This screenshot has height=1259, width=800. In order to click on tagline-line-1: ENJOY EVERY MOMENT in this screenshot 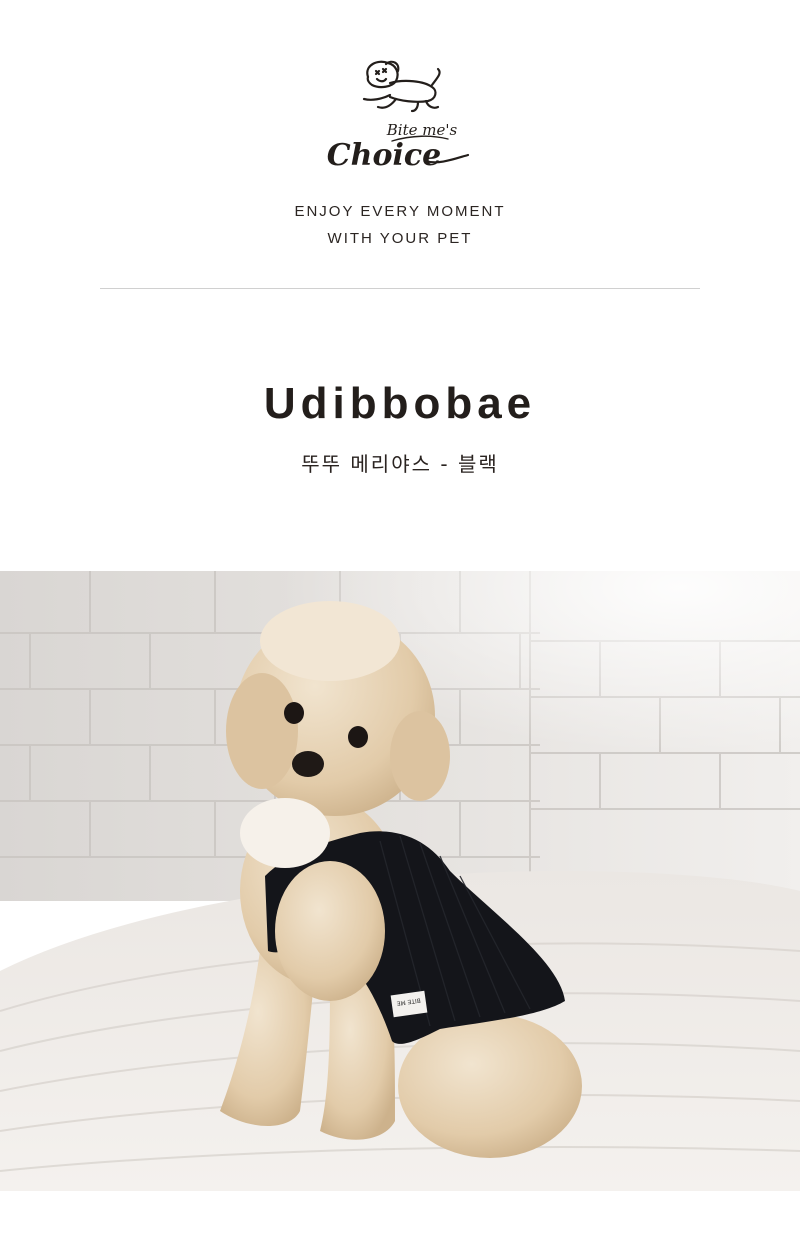, I will do `click(400, 211)`.